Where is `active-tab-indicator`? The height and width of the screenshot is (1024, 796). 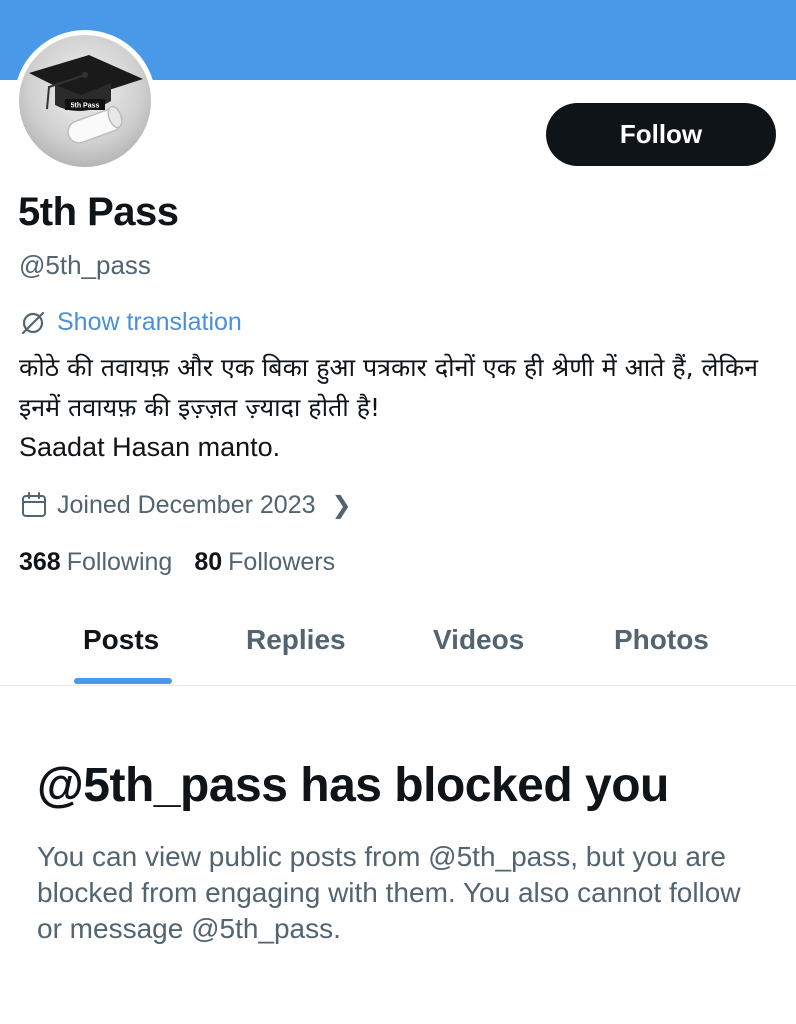 active-tab-indicator is located at coordinates (123, 681).